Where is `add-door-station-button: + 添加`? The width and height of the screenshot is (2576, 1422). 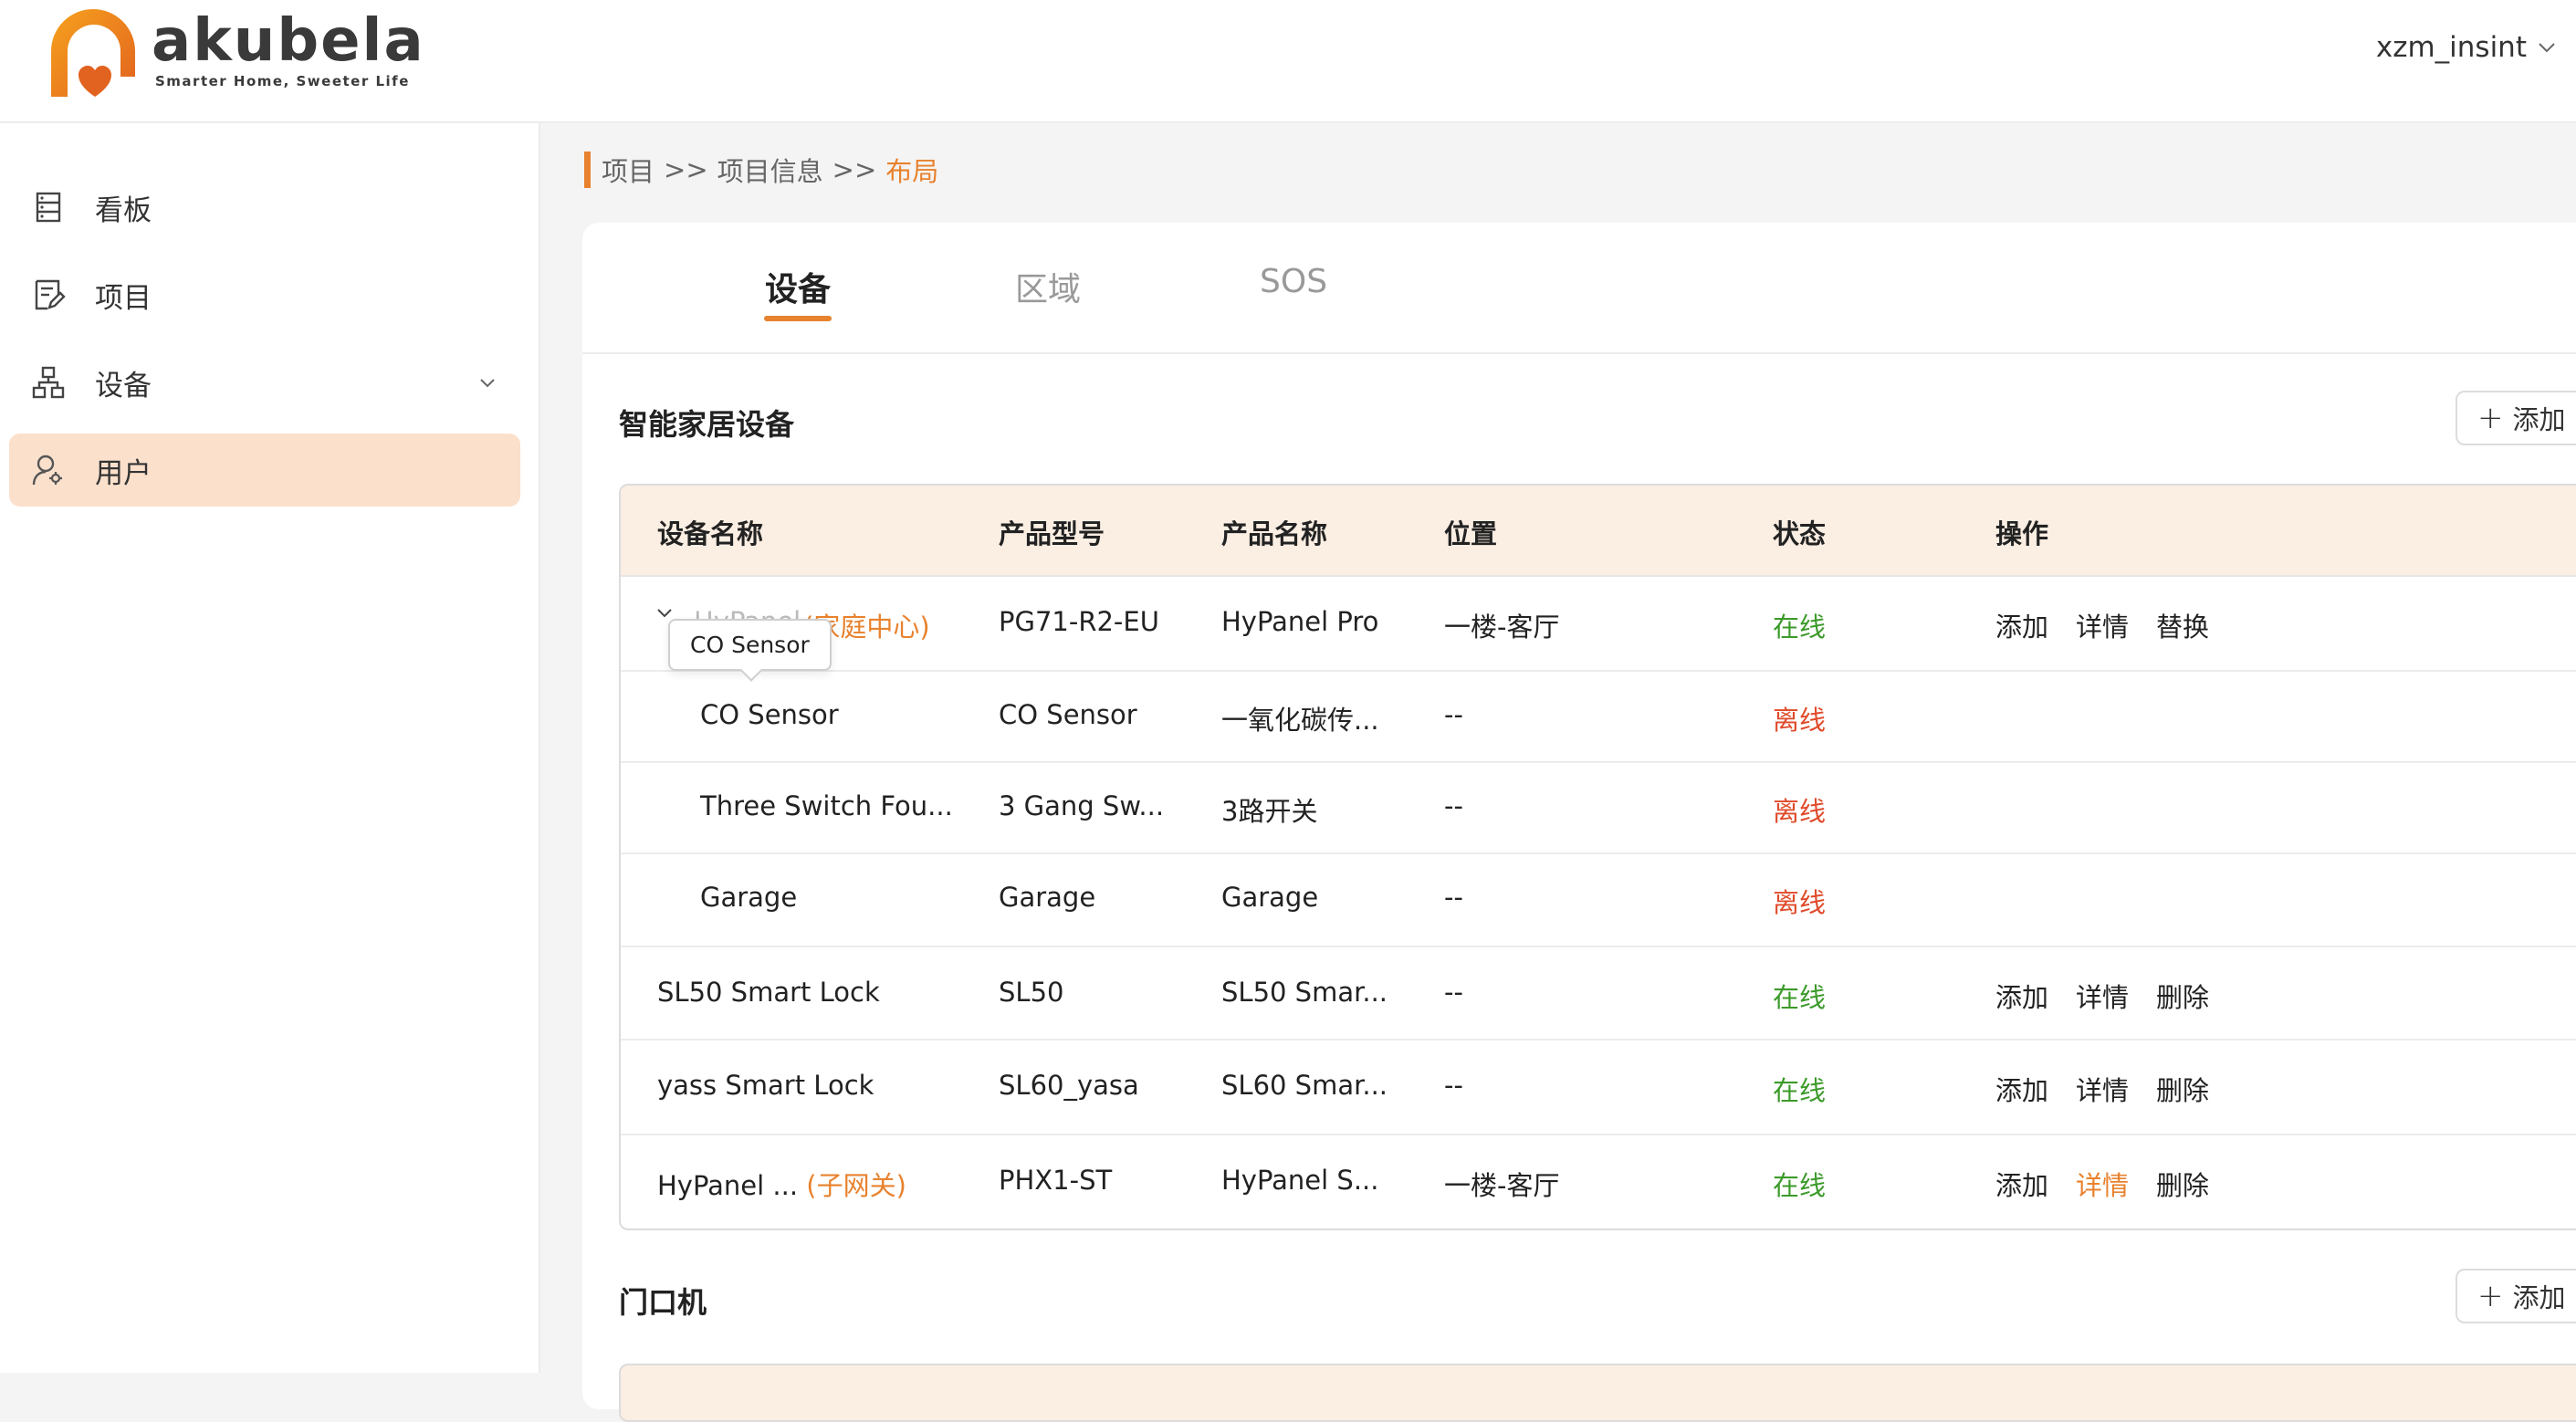
add-door-station-button: + 添加 is located at coordinates (2516, 1296).